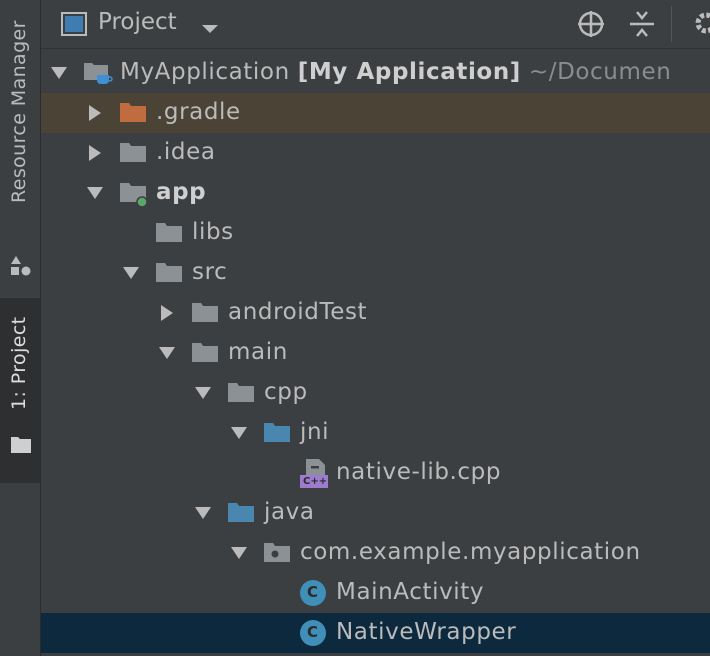 The height and width of the screenshot is (656, 710). I want to click on tree-row-libs: libs, so click(375, 233).